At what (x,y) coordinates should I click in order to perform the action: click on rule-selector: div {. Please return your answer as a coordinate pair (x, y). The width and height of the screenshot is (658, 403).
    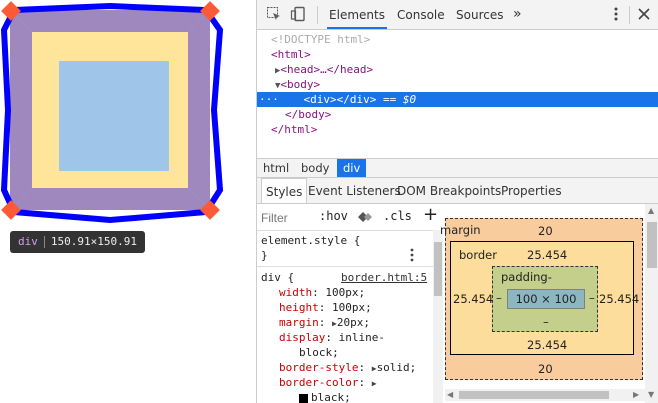
    Looking at the image, I should click on (277, 277).